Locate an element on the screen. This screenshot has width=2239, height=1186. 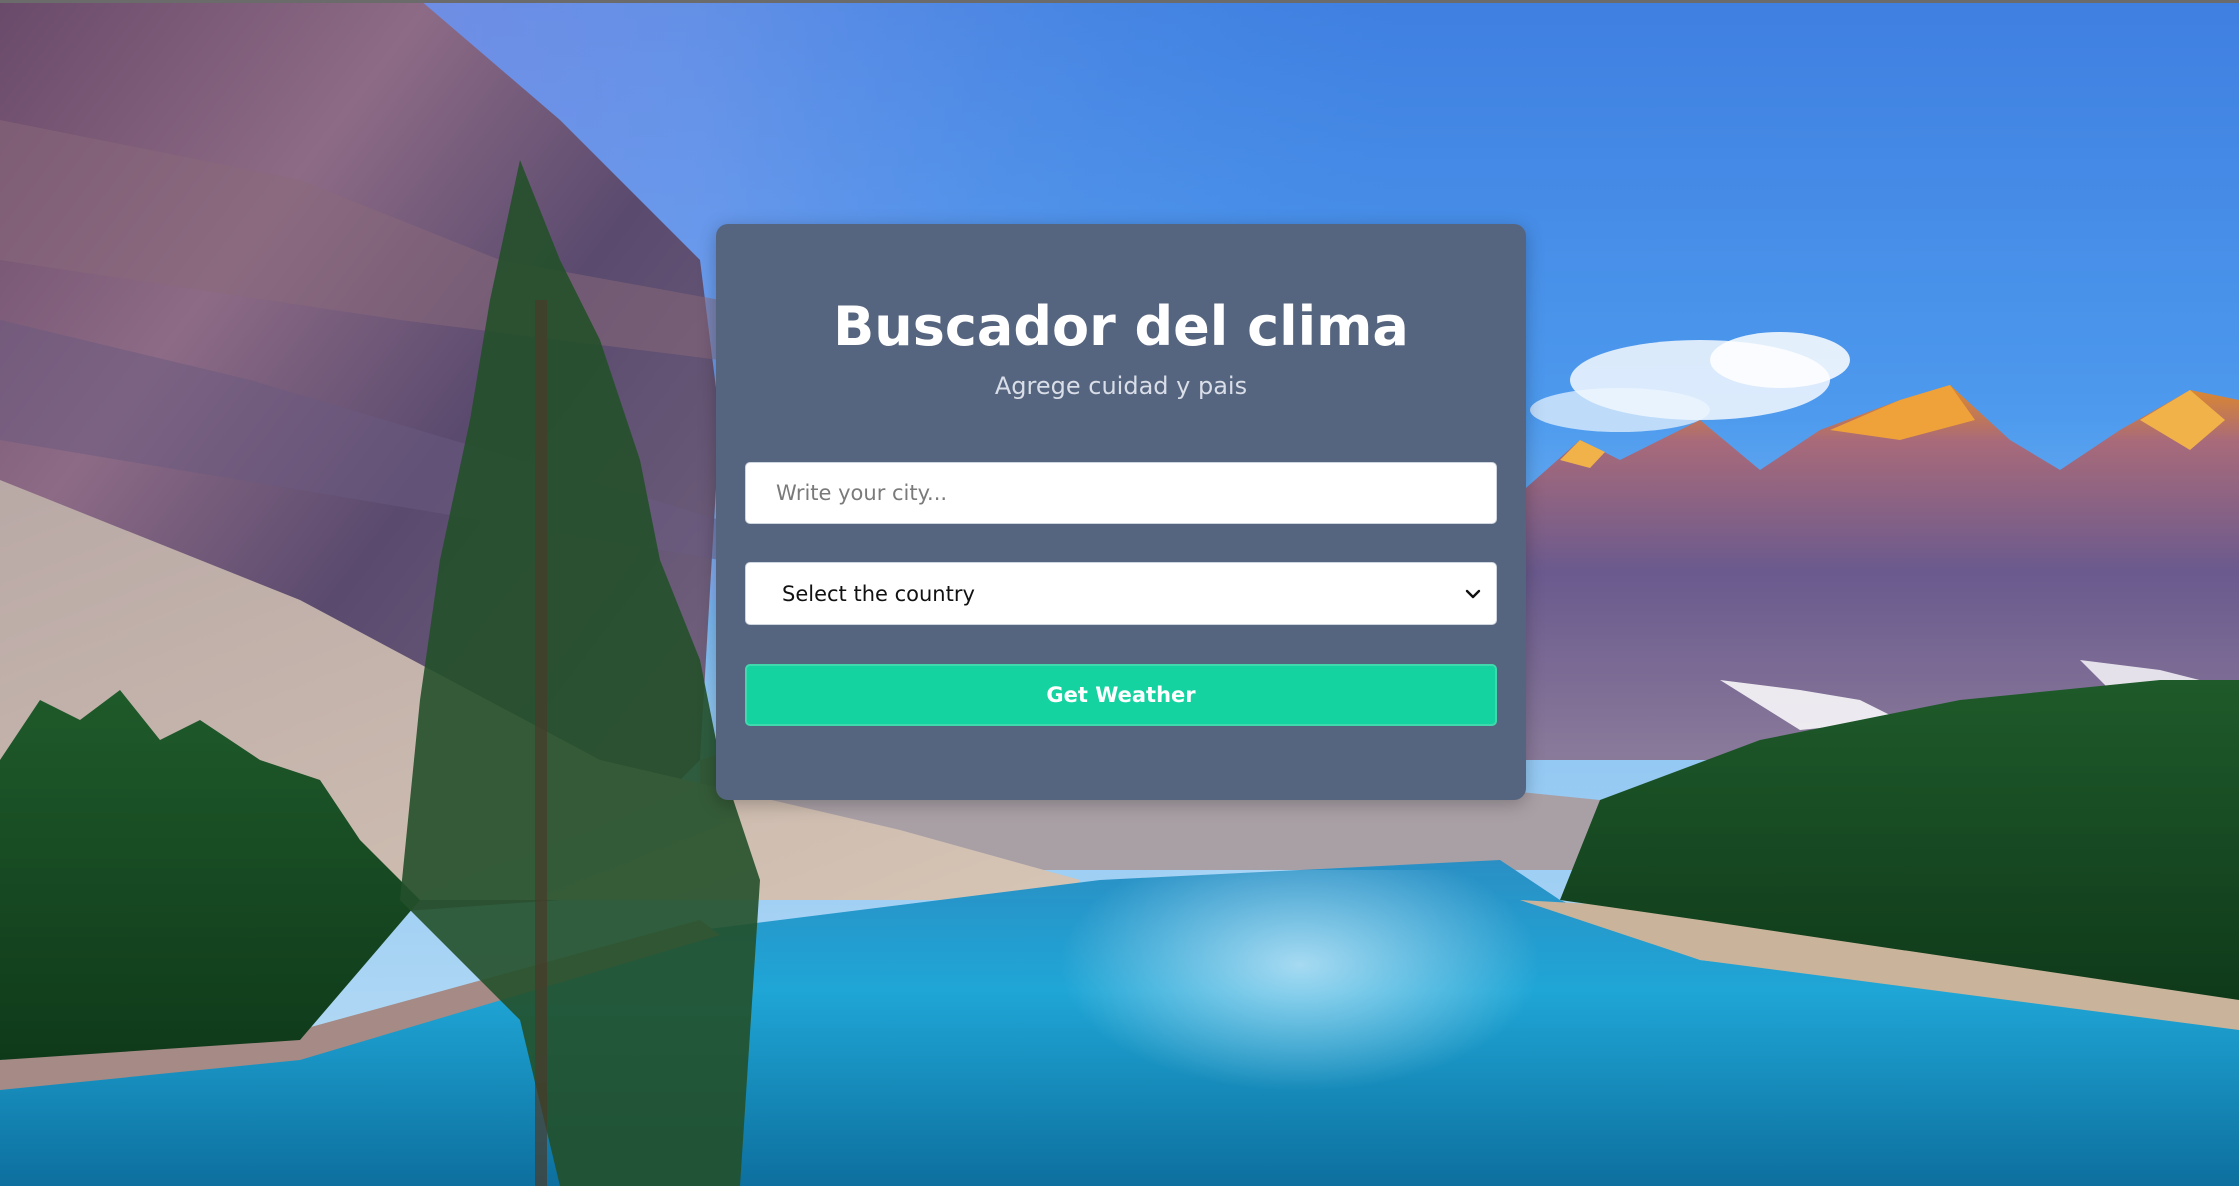
get-weather-button-label: Get Weather is located at coordinates (1121, 695).